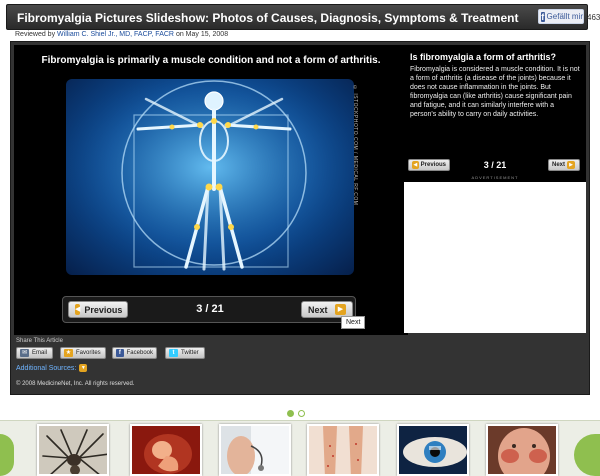  I want to click on share-facebook-button: f Facebook, so click(134, 353).